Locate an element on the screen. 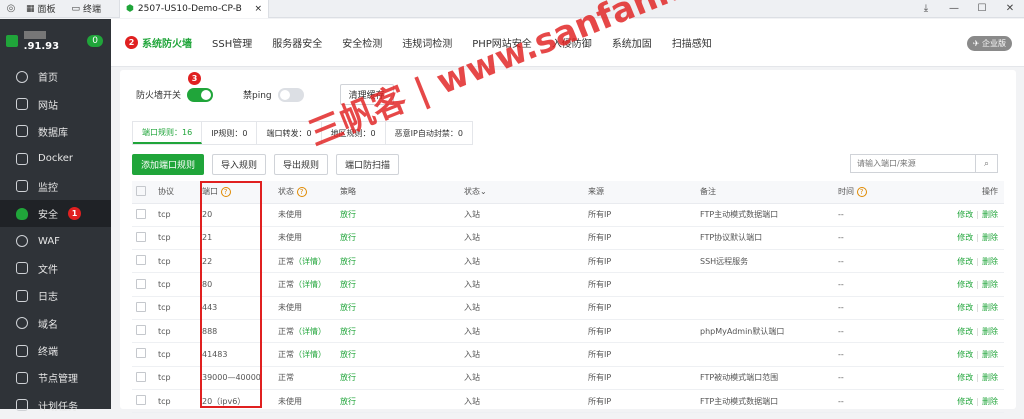  sidebar-item-home: 首页 is located at coordinates (55, 76).